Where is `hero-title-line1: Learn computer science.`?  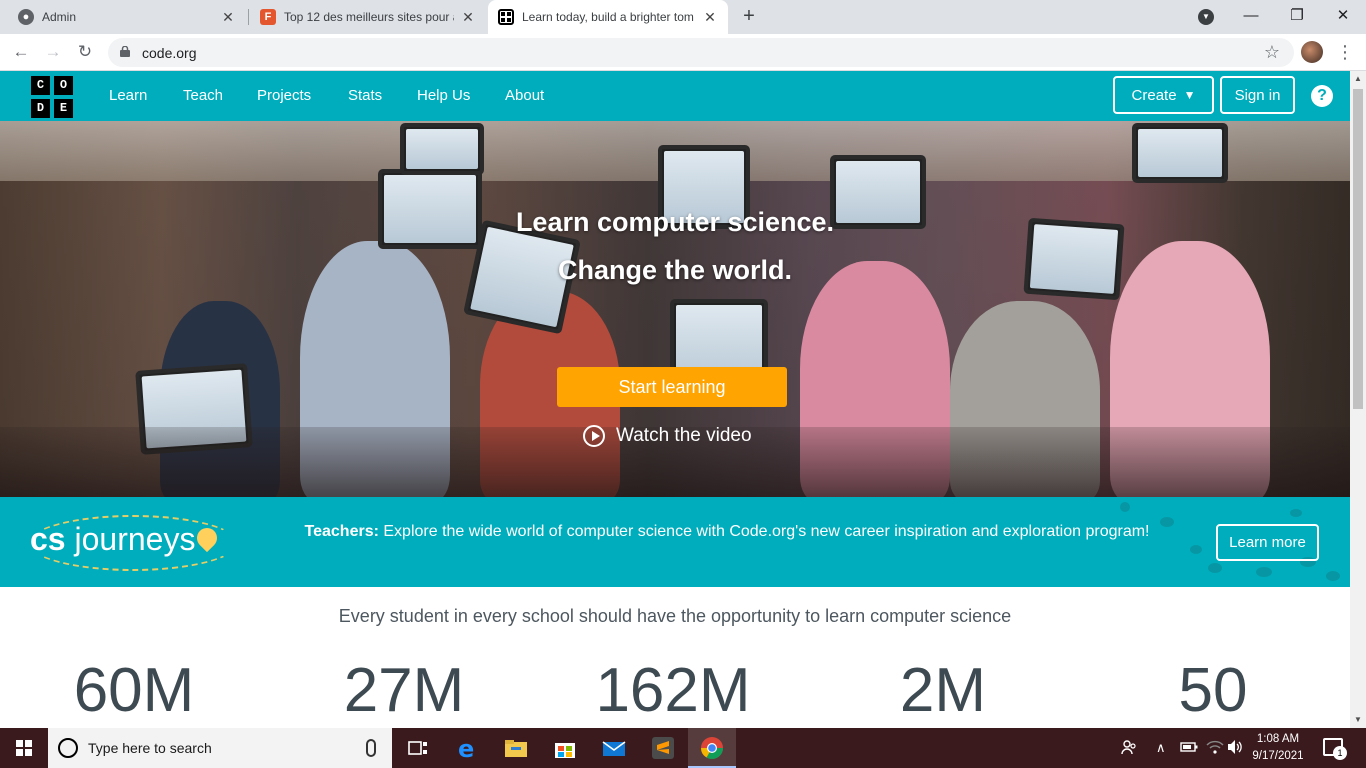 hero-title-line1: Learn computer science. is located at coordinates (675, 222).